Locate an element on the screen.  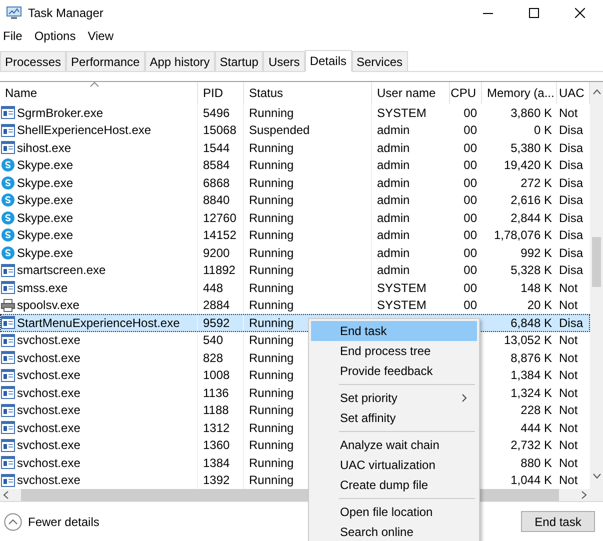
menu-item: File is located at coordinates (16, 36).